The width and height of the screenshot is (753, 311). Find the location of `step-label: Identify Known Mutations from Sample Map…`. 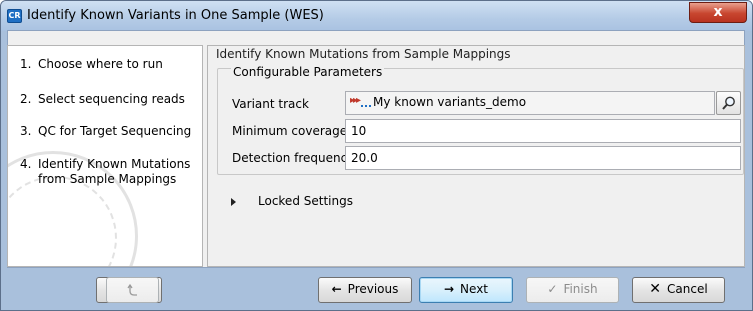

step-label: Identify Known Mutations from Sample Map… is located at coordinates (114, 171).